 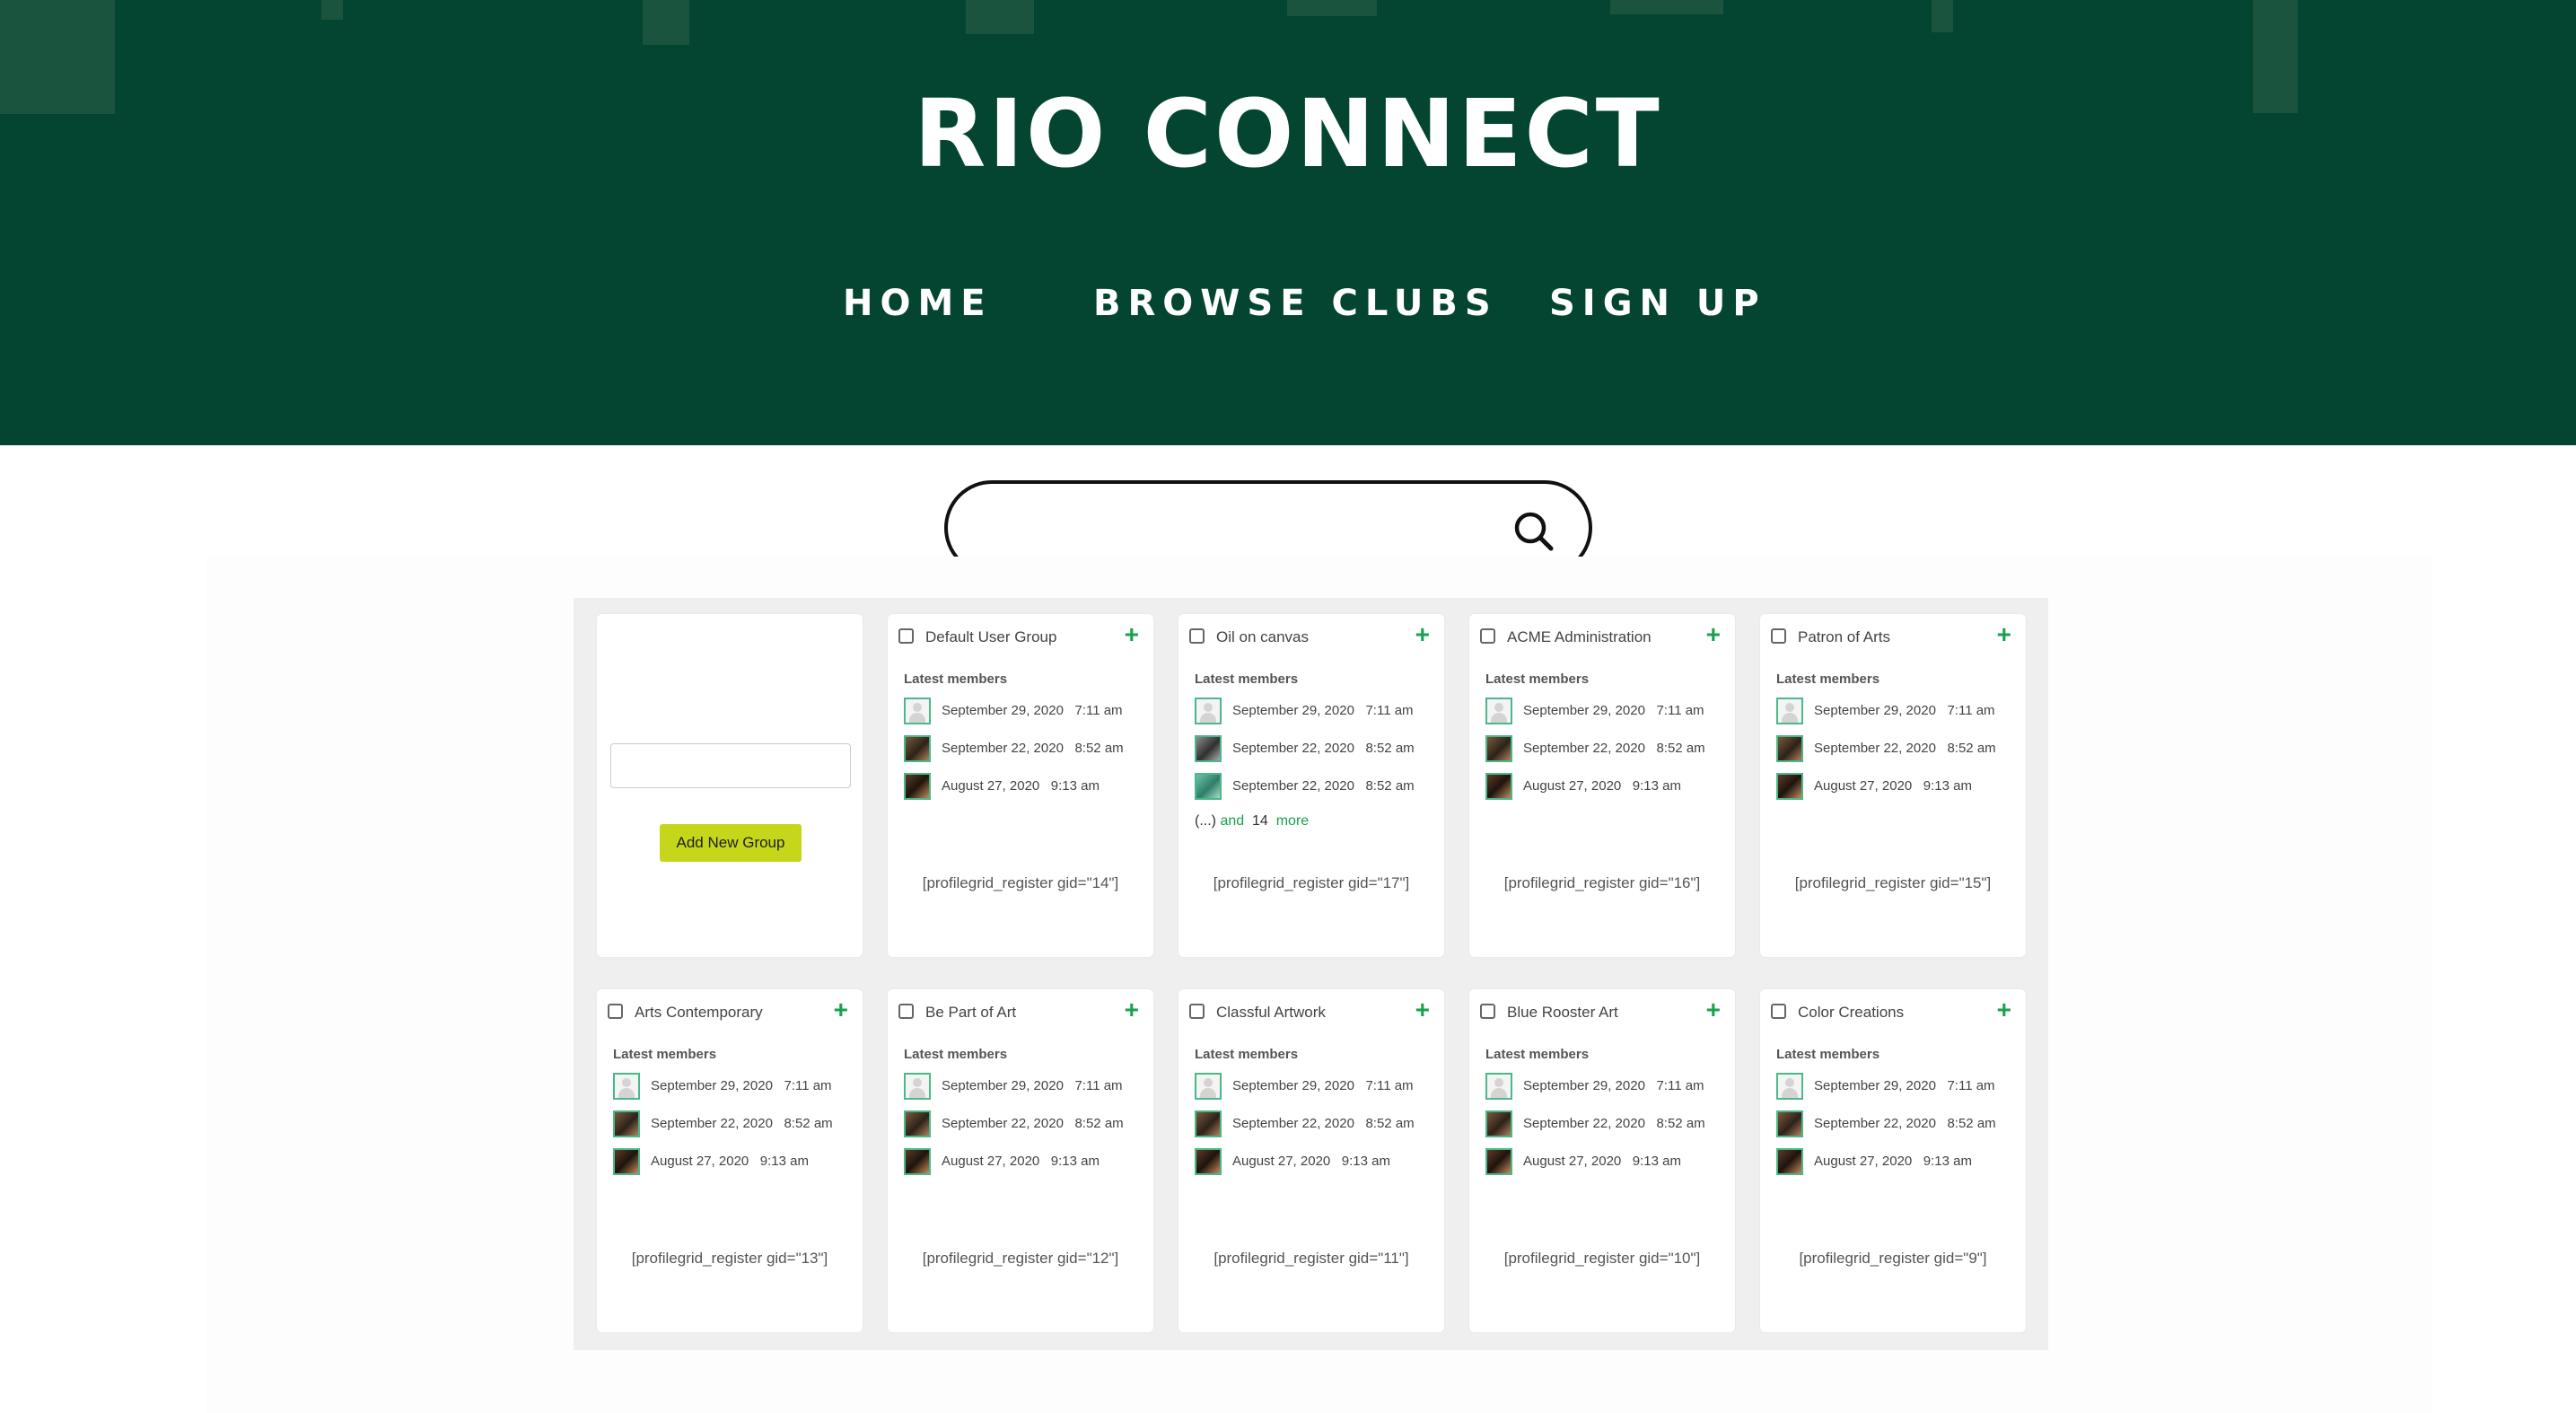 What do you see at coordinates (990, 637) in the screenshot?
I see `group-name: Default User Group` at bounding box center [990, 637].